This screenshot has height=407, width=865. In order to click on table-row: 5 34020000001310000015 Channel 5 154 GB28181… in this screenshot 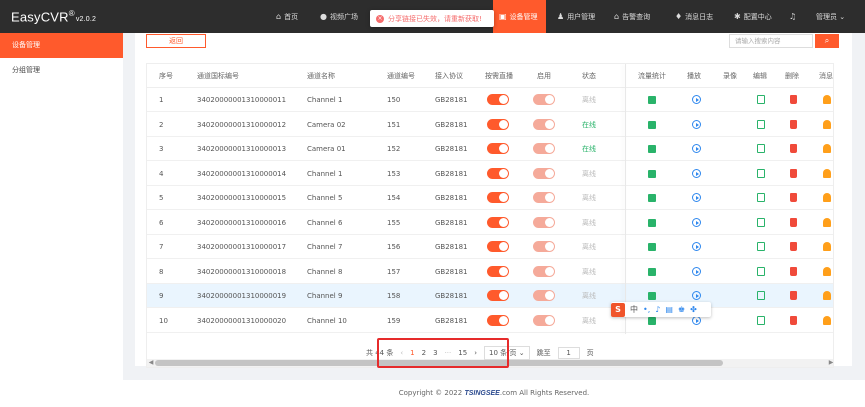, I will do `click(490, 198)`.